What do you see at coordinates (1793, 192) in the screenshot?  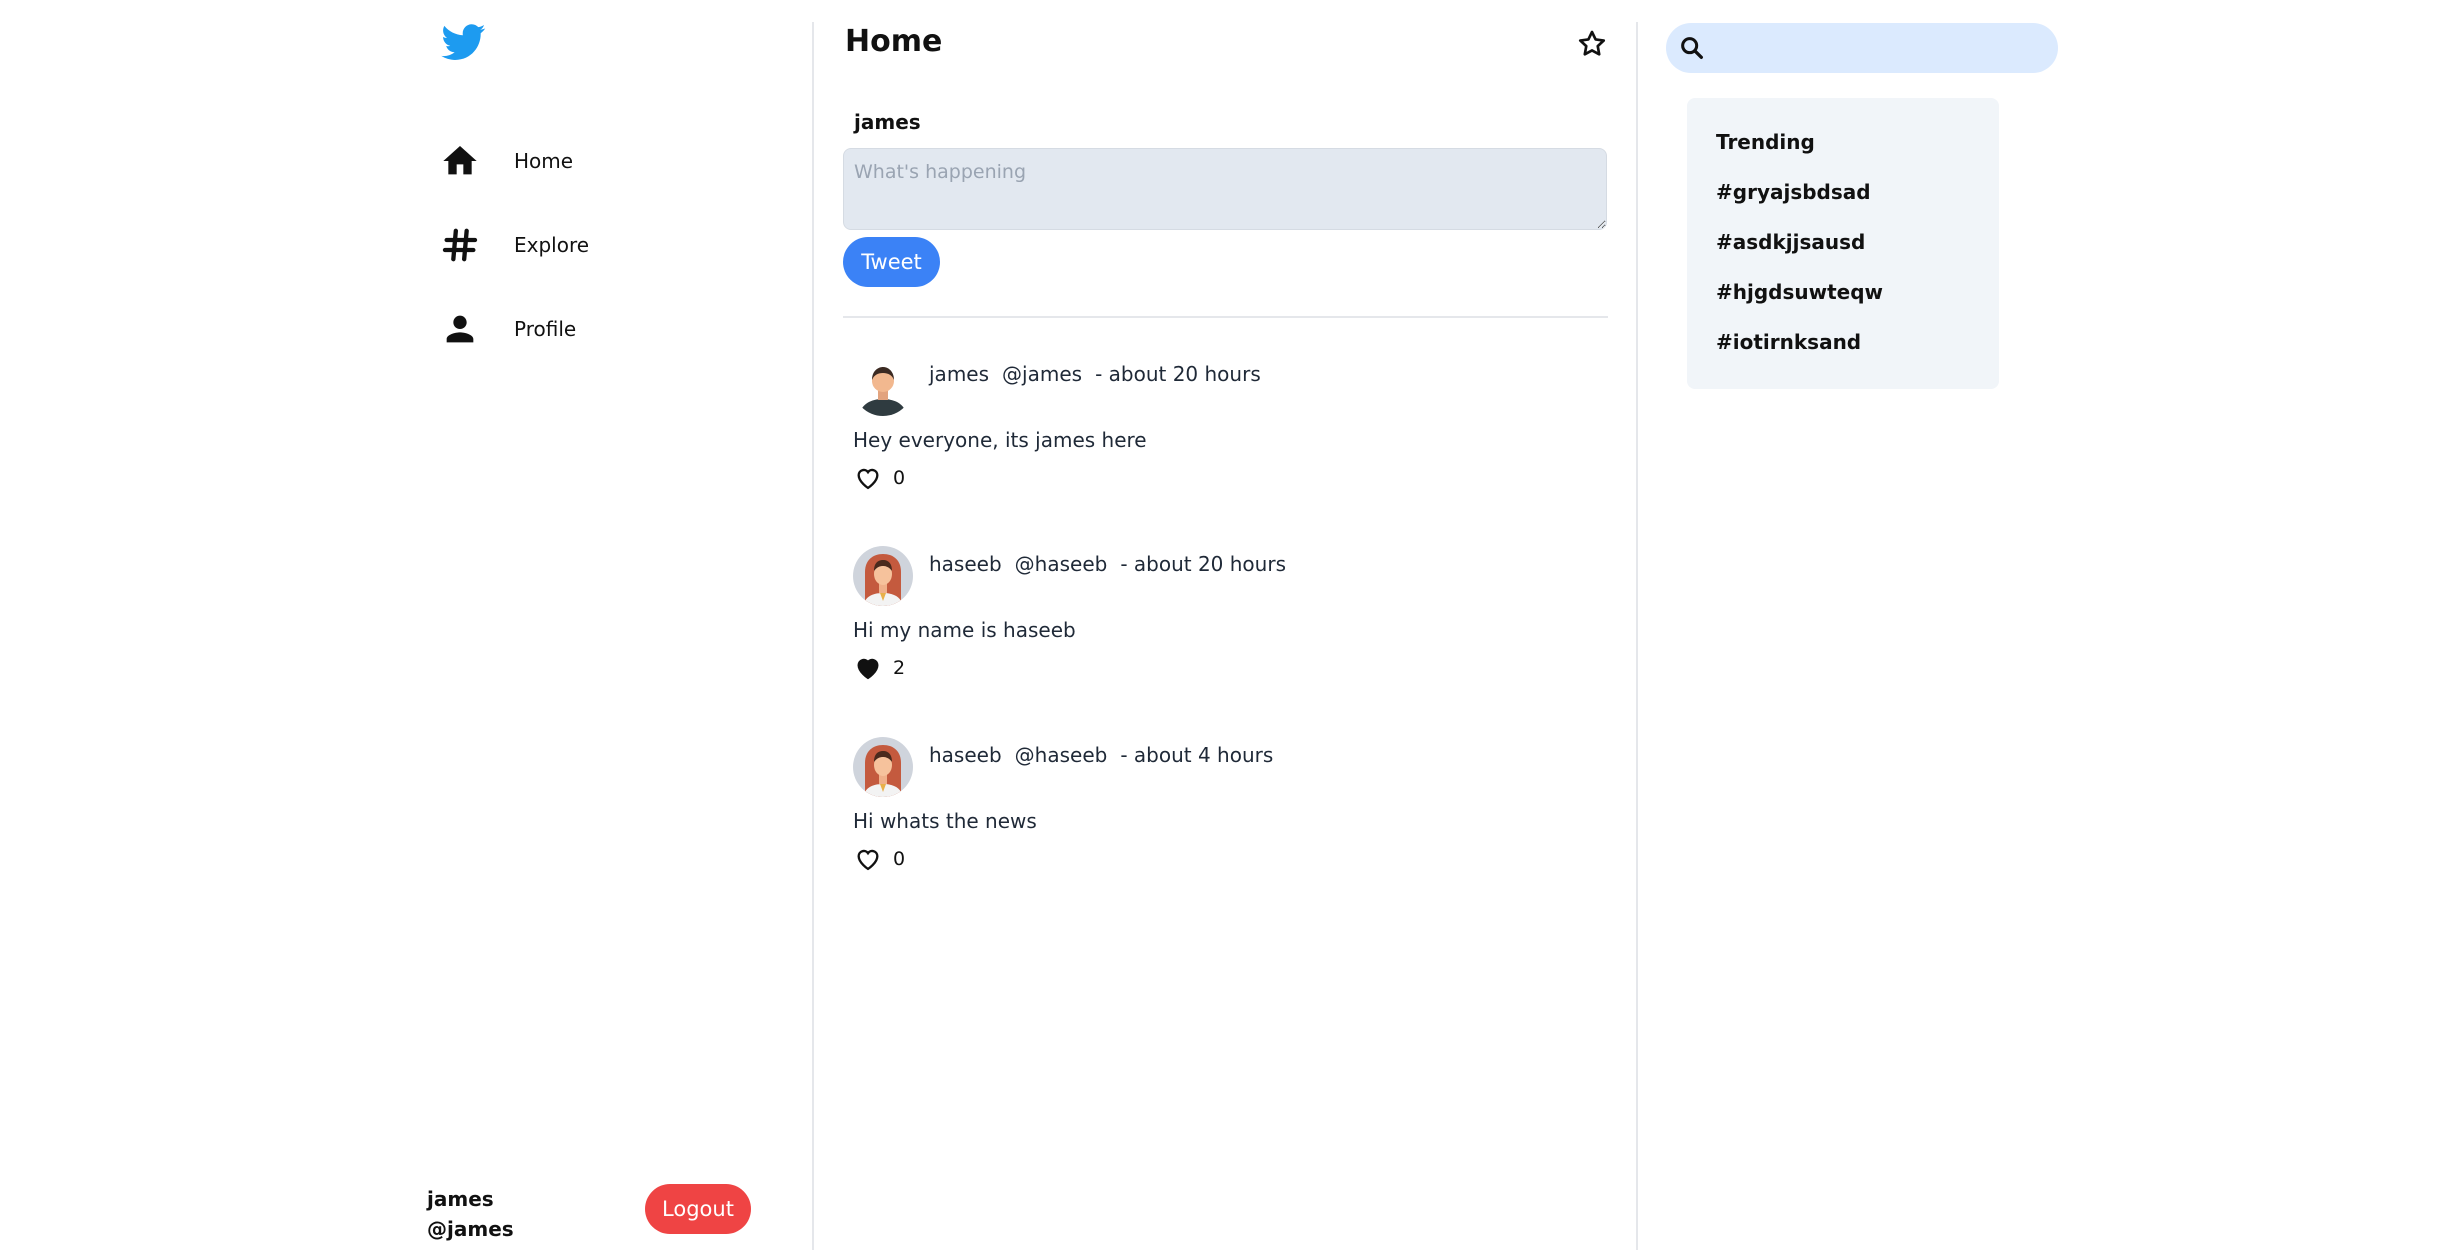 I see `trending-item: #gryajsbdsad` at bounding box center [1793, 192].